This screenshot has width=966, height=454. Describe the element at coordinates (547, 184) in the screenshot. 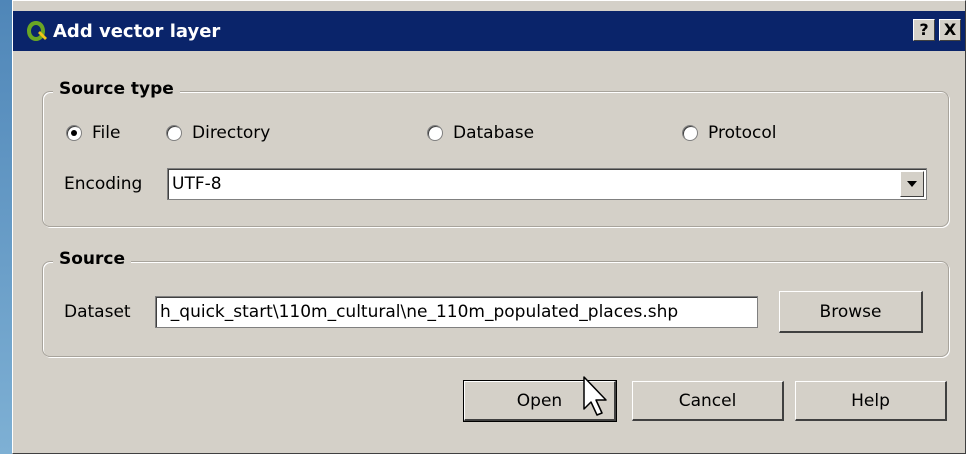

I see `encoding-select: UTF-8` at that location.